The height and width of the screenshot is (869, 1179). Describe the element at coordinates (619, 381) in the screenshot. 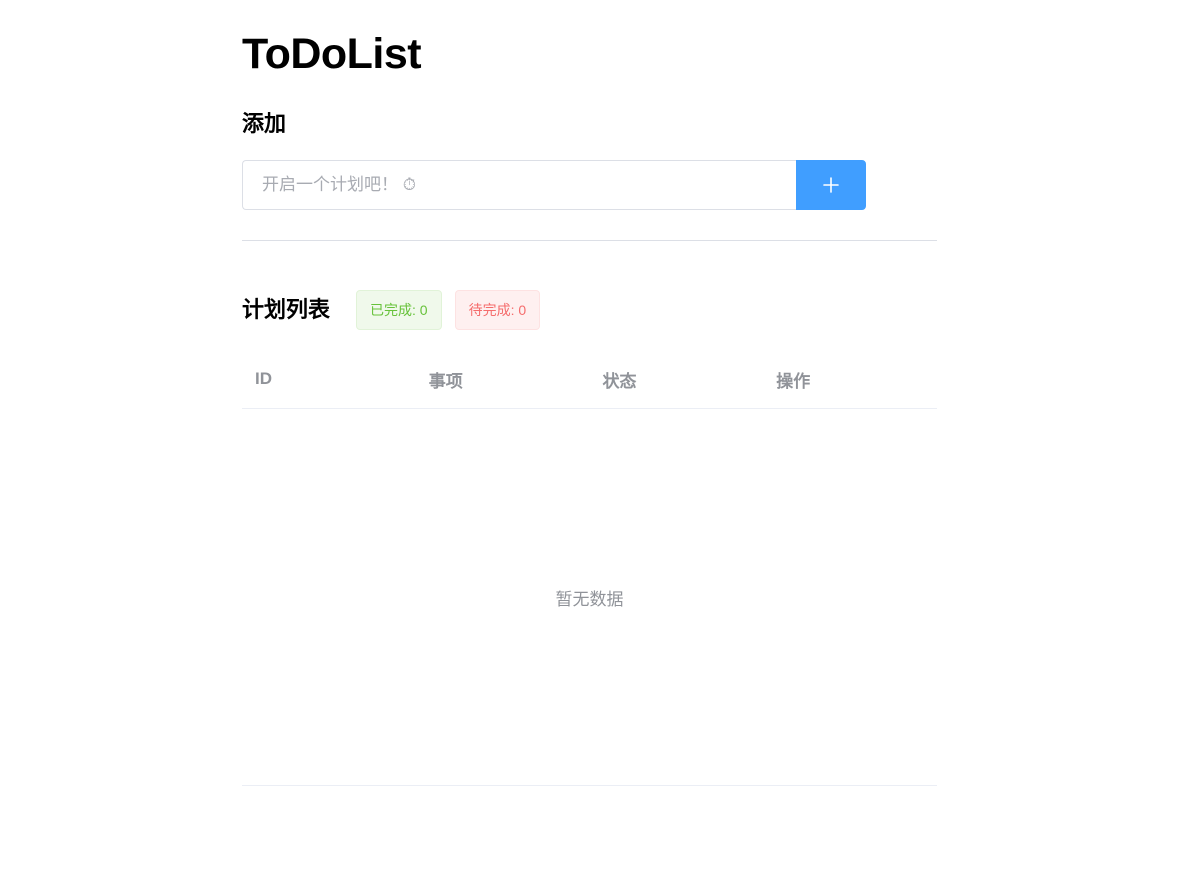

I see `column-header-status: 状态` at that location.